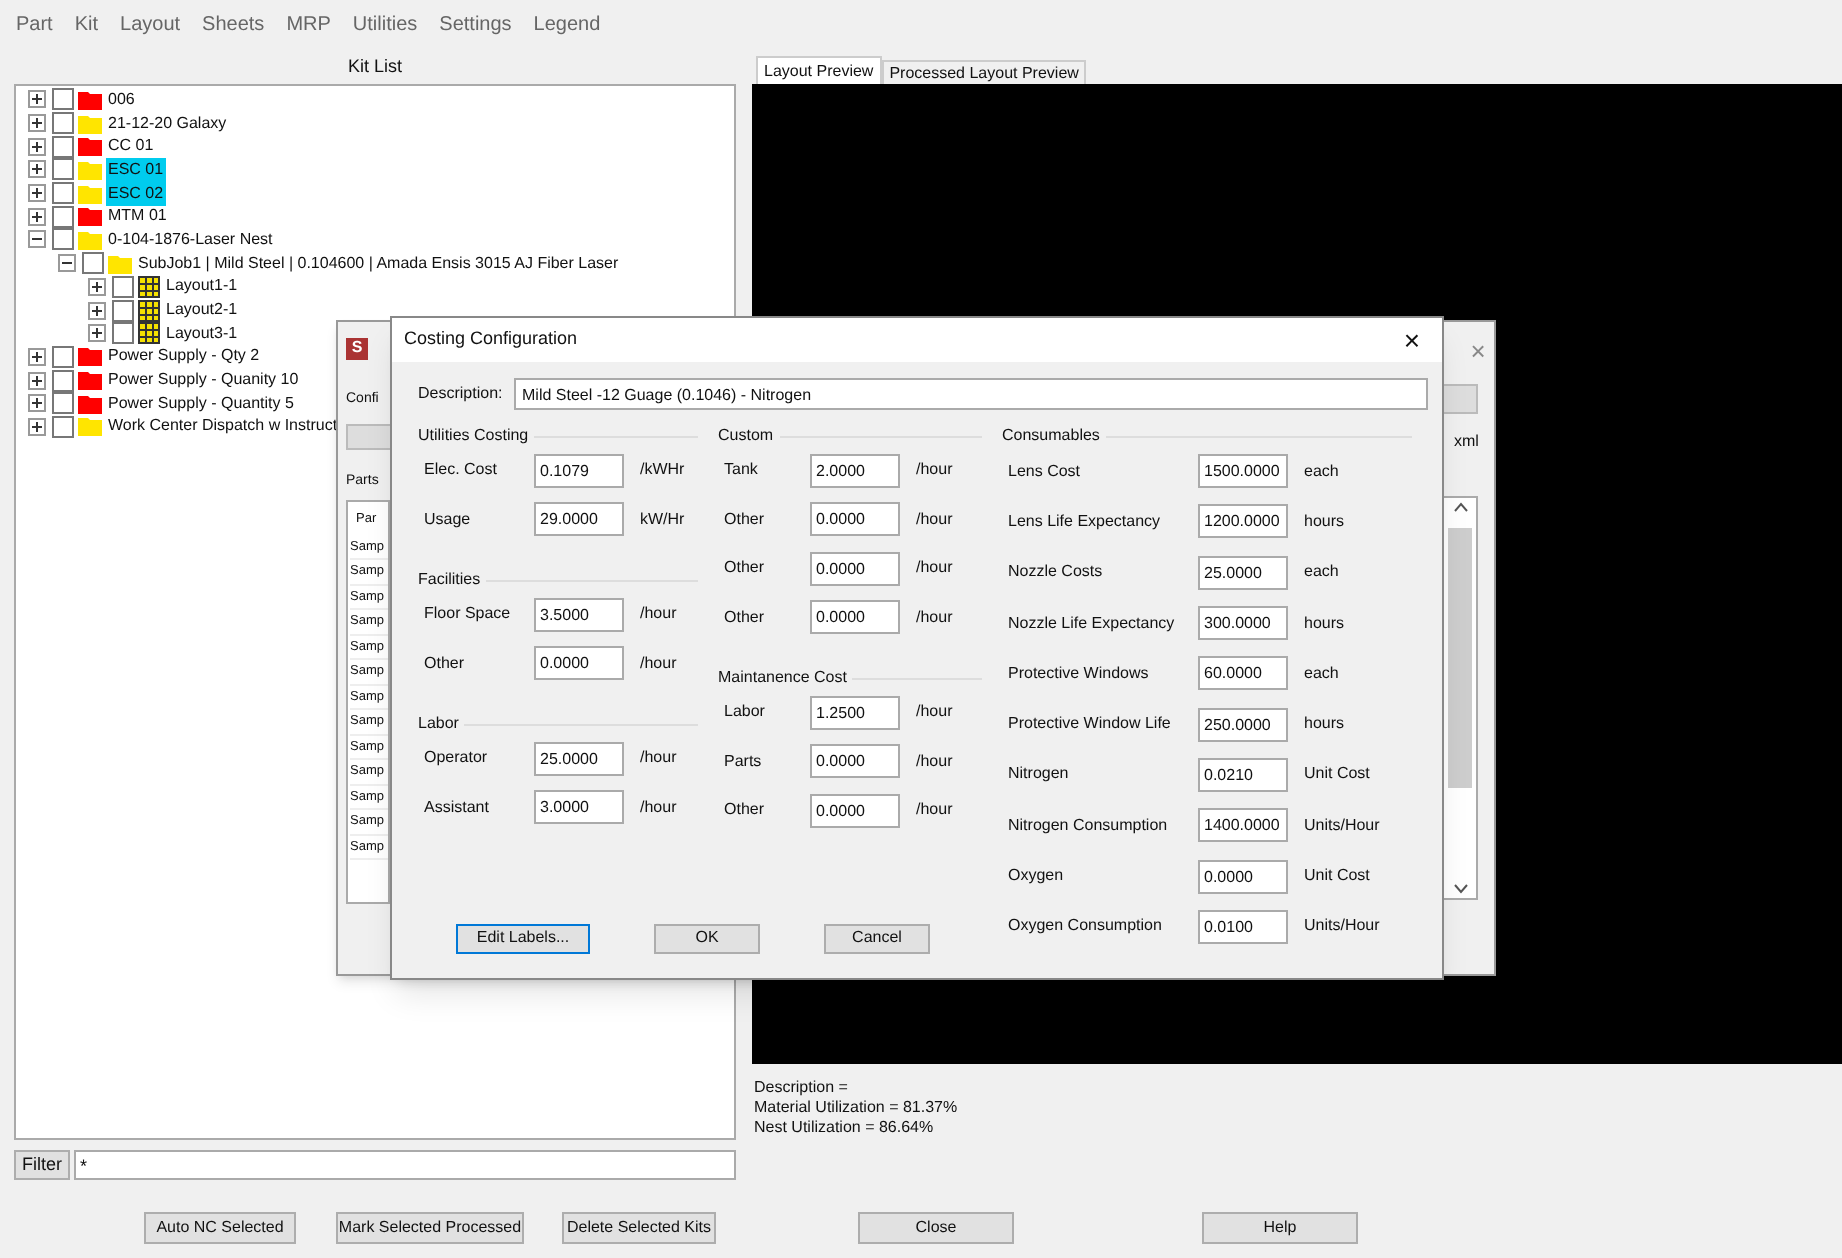 This screenshot has width=1842, height=1258. What do you see at coordinates (1243, 926) in the screenshot?
I see `number-field: 0.0100` at bounding box center [1243, 926].